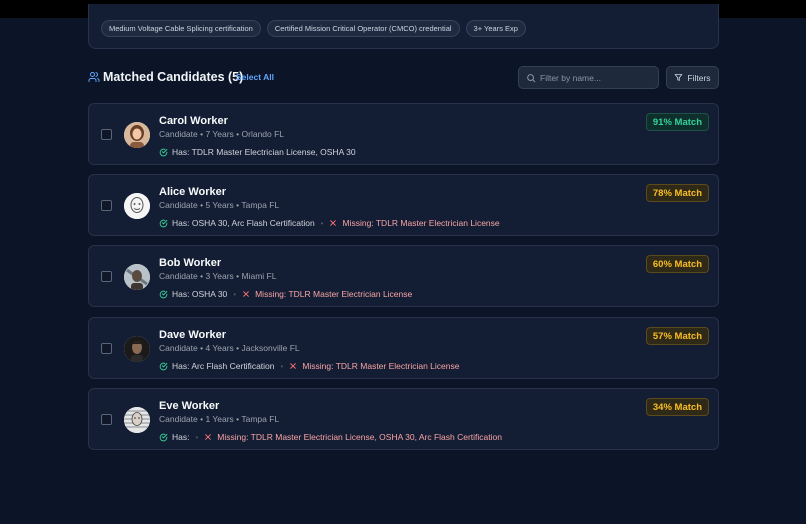 Image resolution: width=806 pixels, height=524 pixels. I want to click on candidate-name: Bob Worker, so click(190, 263).